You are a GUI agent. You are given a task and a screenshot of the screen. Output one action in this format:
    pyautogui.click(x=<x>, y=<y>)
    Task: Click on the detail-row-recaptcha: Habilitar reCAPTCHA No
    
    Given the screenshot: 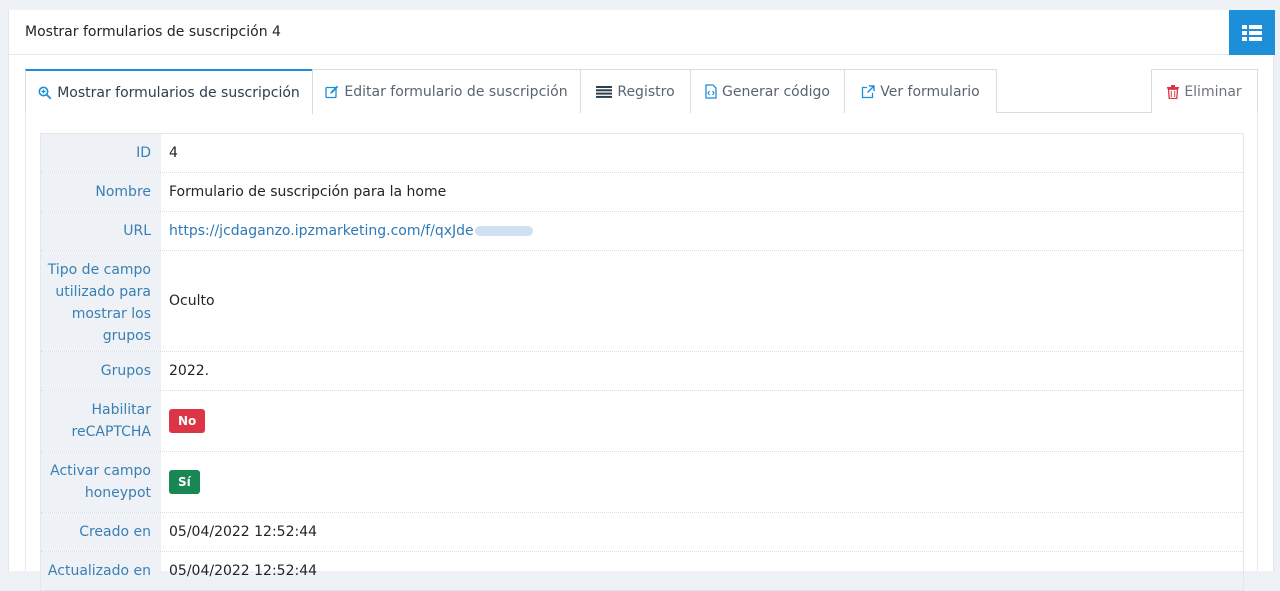 What is the action you would take?
    pyautogui.click(x=642, y=421)
    